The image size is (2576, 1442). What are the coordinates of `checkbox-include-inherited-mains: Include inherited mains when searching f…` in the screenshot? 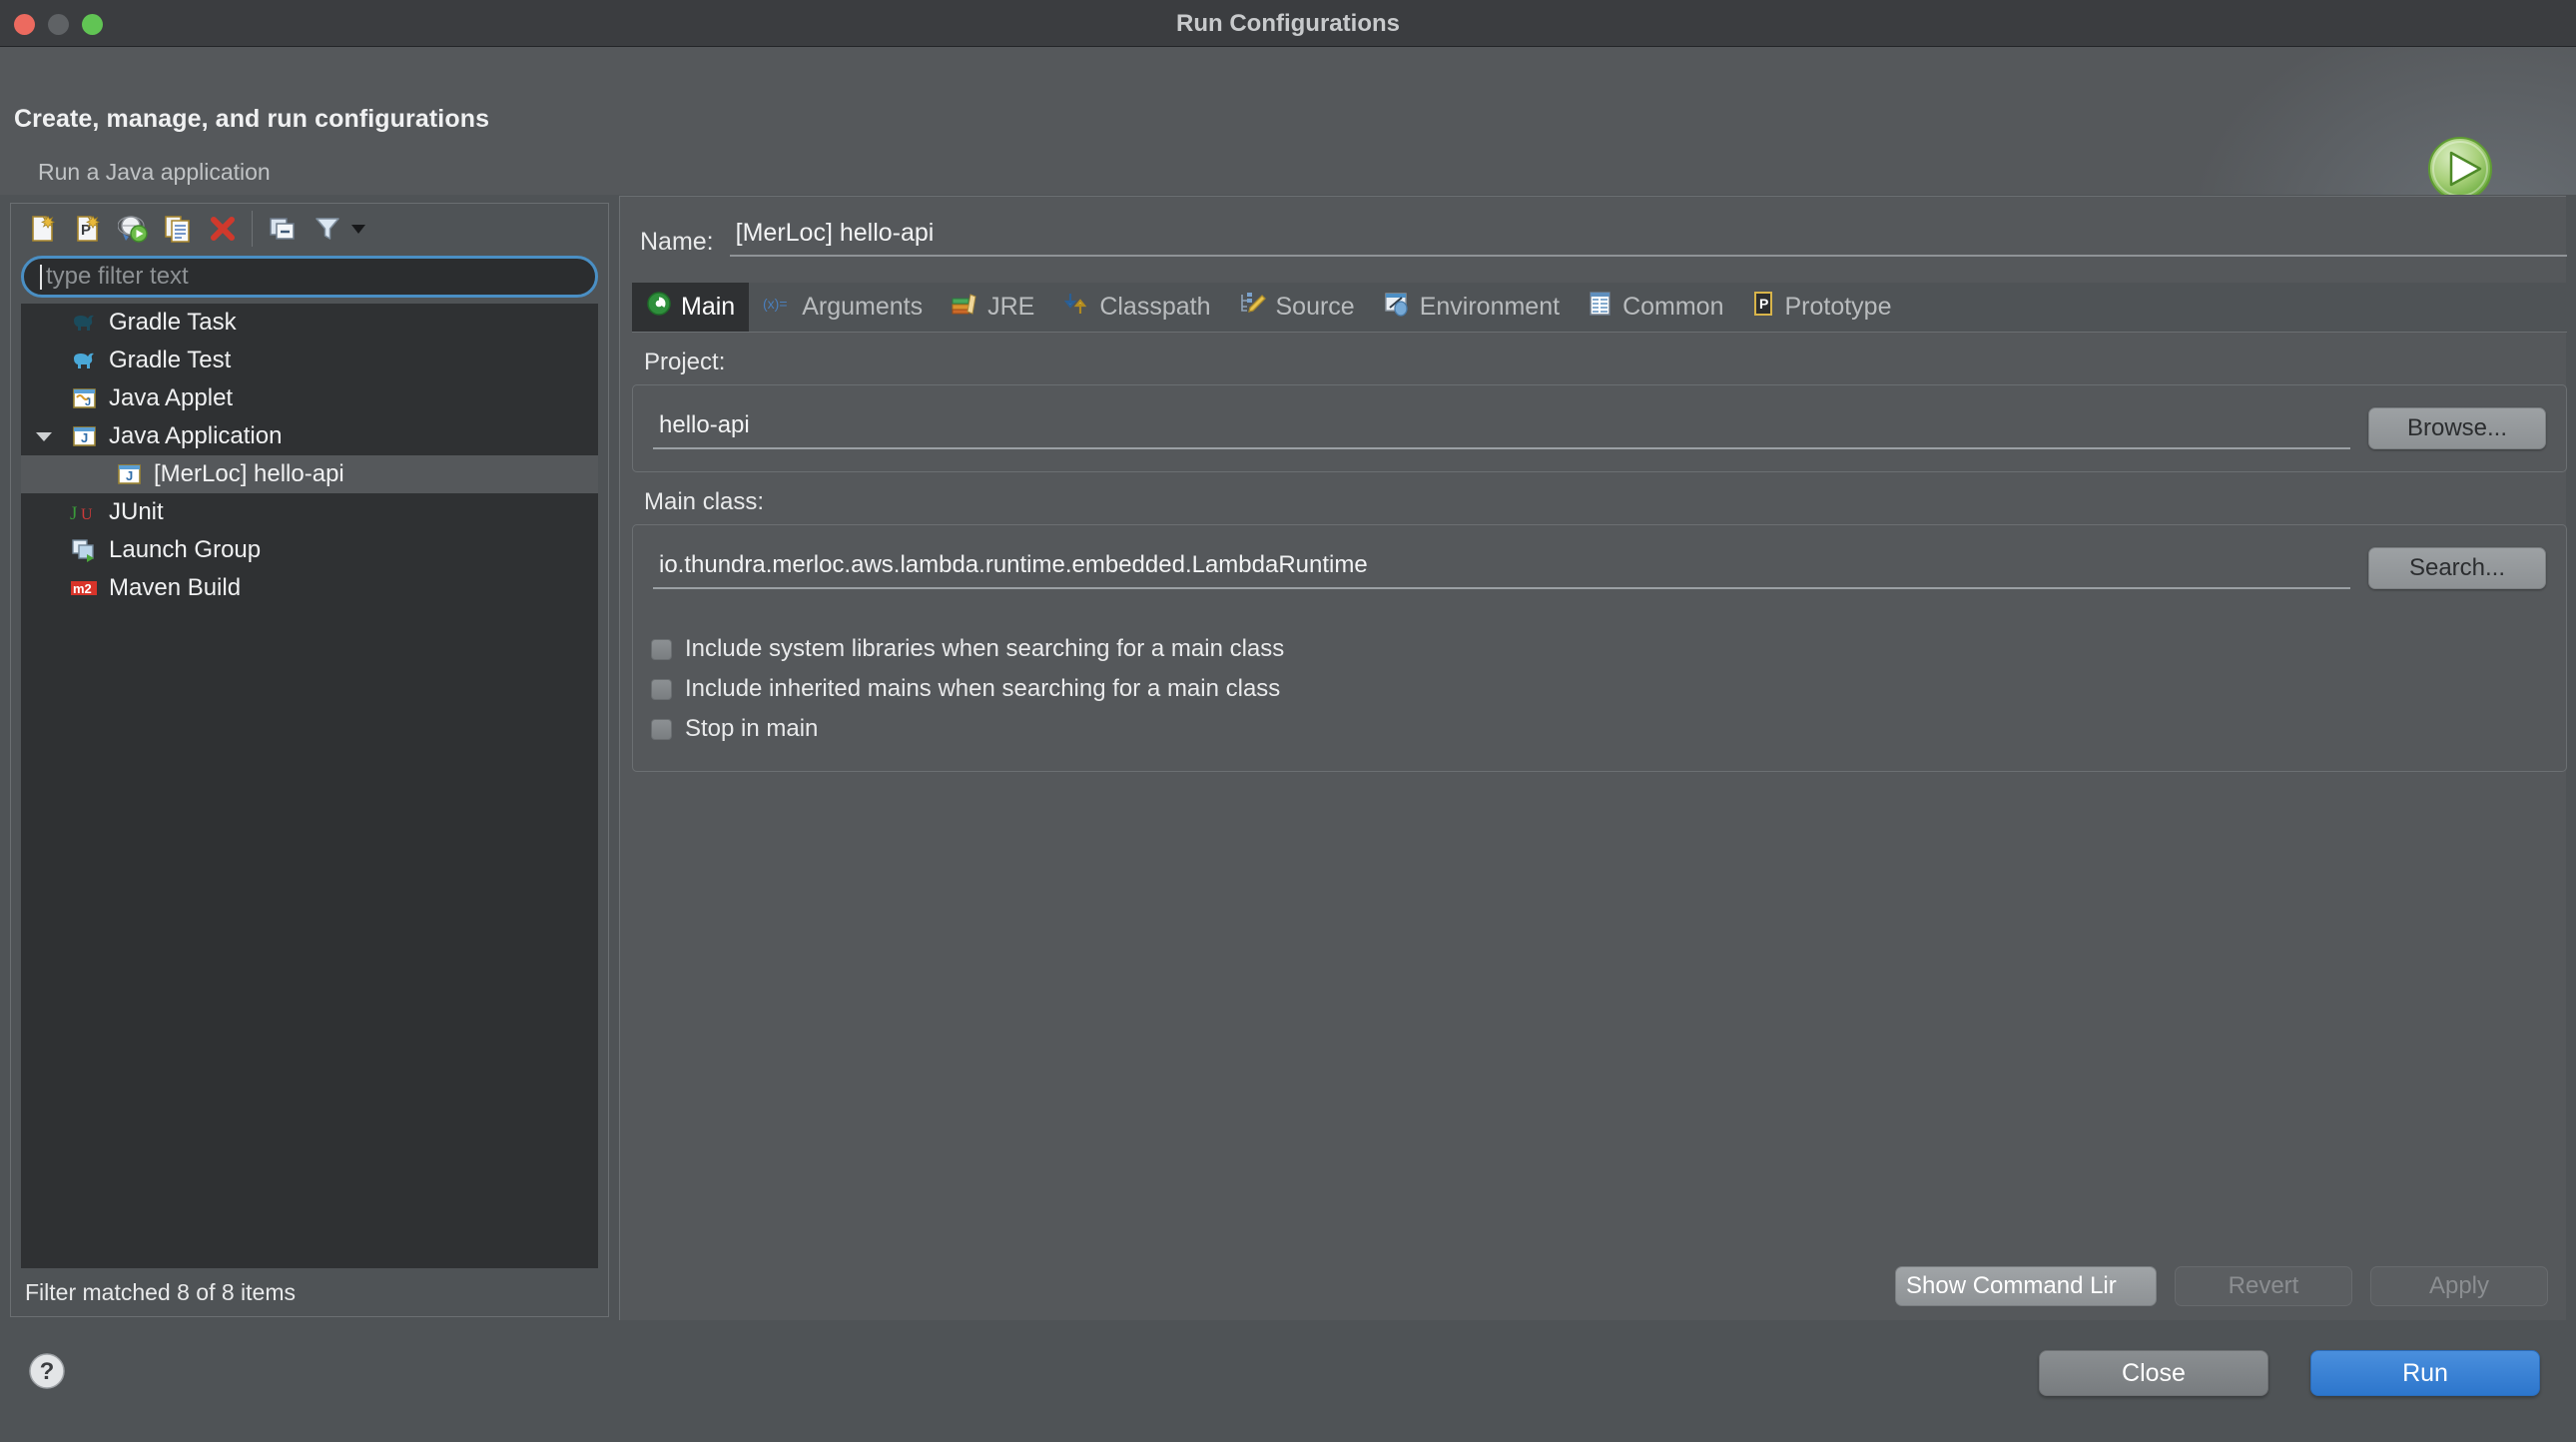 It's located at (1599, 689).